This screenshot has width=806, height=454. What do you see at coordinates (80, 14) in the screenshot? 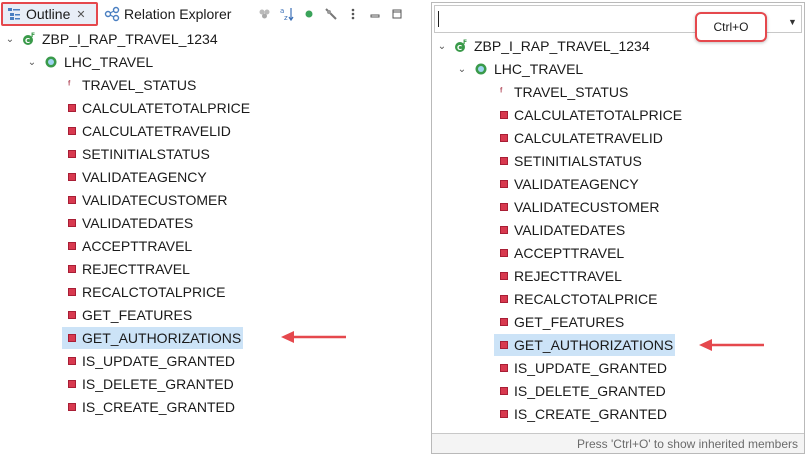
I see `close-icon: ✕` at bounding box center [80, 14].